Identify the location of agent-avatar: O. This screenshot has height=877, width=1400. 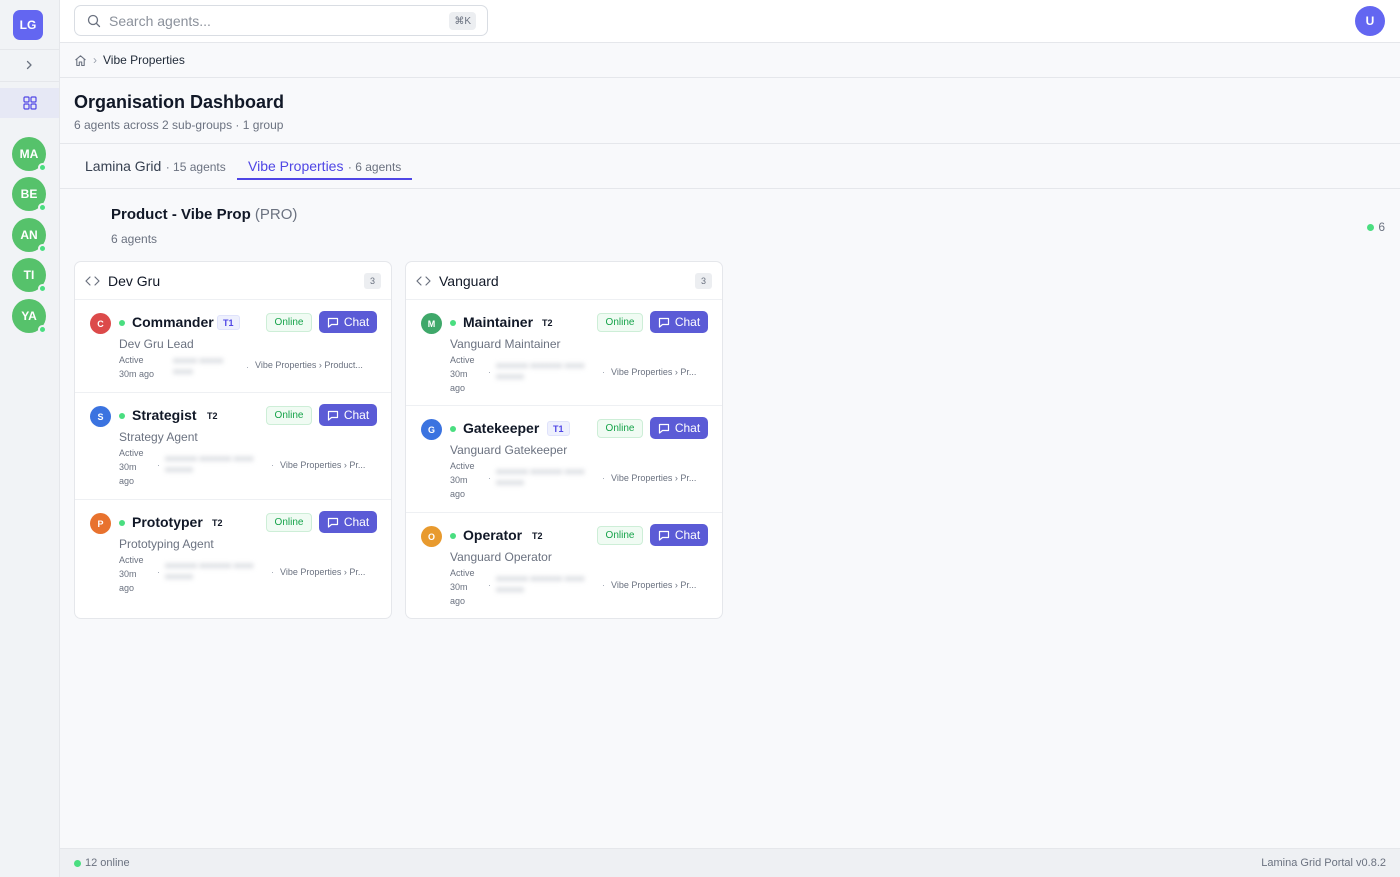
(431, 536).